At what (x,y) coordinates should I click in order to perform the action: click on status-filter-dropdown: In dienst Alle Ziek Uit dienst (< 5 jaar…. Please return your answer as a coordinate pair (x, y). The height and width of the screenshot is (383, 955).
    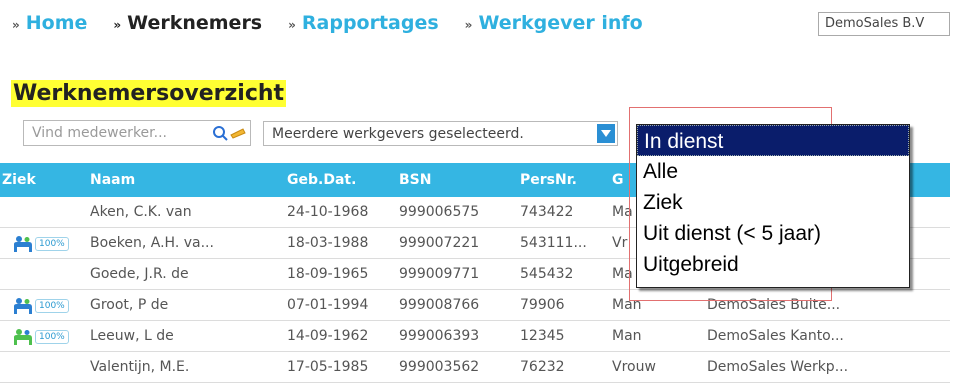
    Looking at the image, I should click on (773, 206).